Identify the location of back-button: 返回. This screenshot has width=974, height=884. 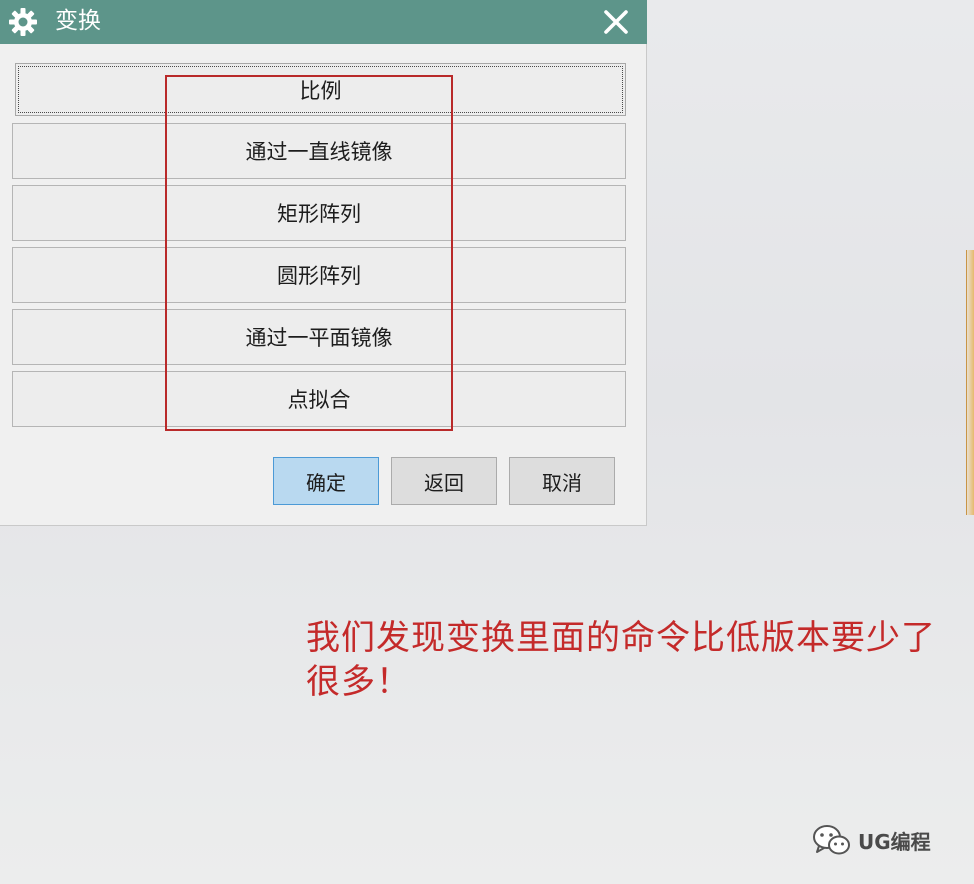
(444, 481).